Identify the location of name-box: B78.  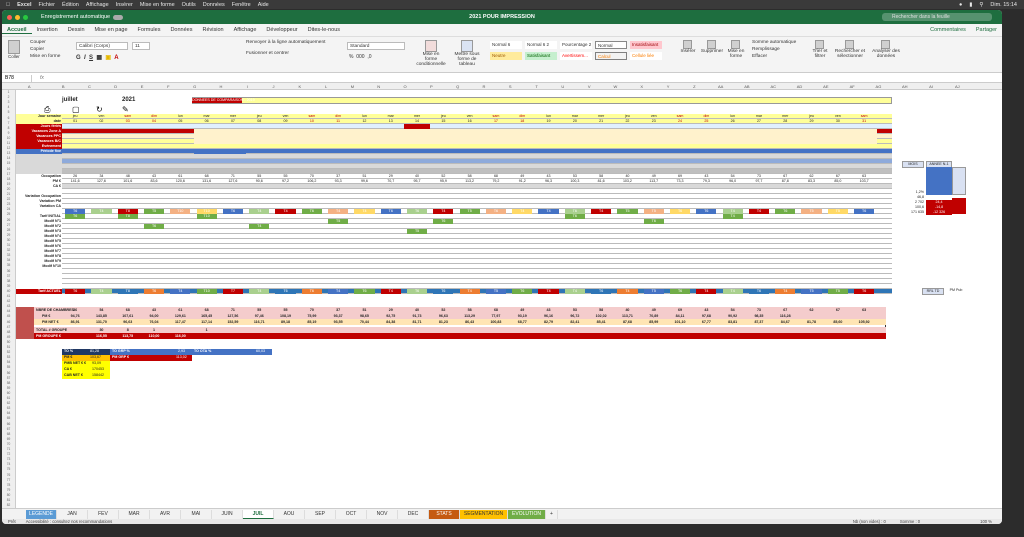
(17, 78).